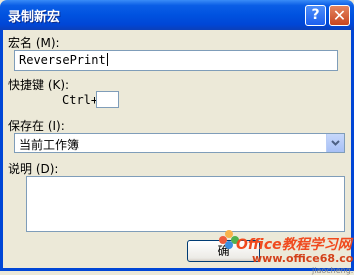 Image resolution: width=354 pixels, height=275 pixels. Describe the element at coordinates (107, 99) in the screenshot. I see `shortcut-key-input` at that location.